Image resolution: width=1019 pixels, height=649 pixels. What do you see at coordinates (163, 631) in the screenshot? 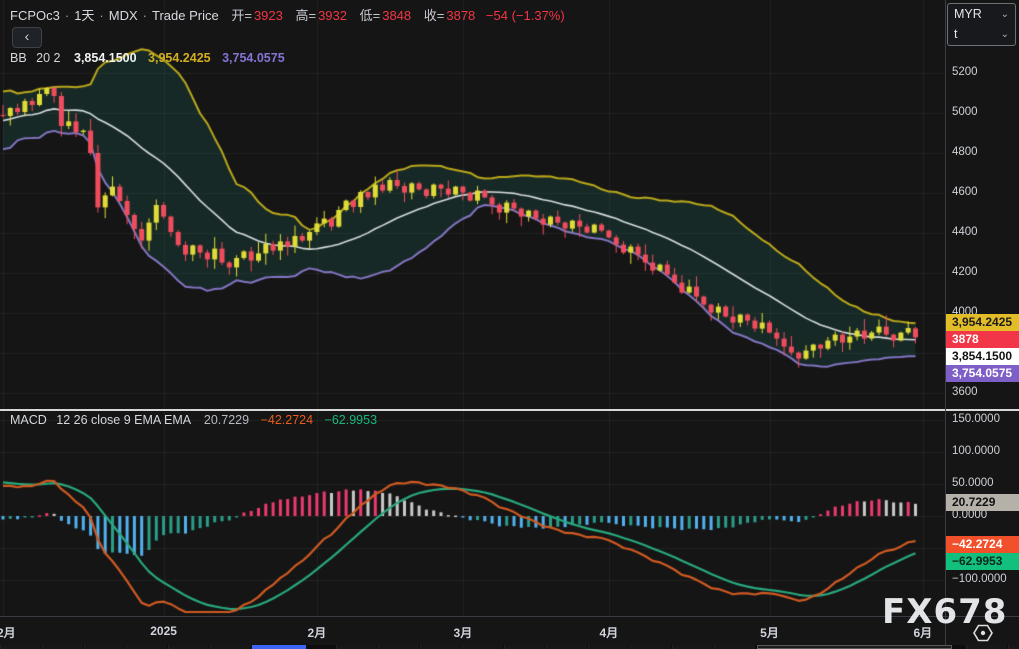
I see `time-axis-label: 2025` at bounding box center [163, 631].